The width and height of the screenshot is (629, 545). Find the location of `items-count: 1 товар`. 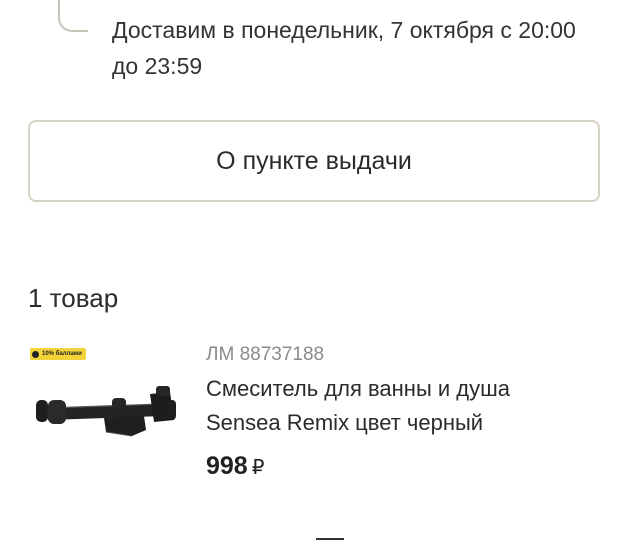

items-count: 1 товар is located at coordinates (73, 298).